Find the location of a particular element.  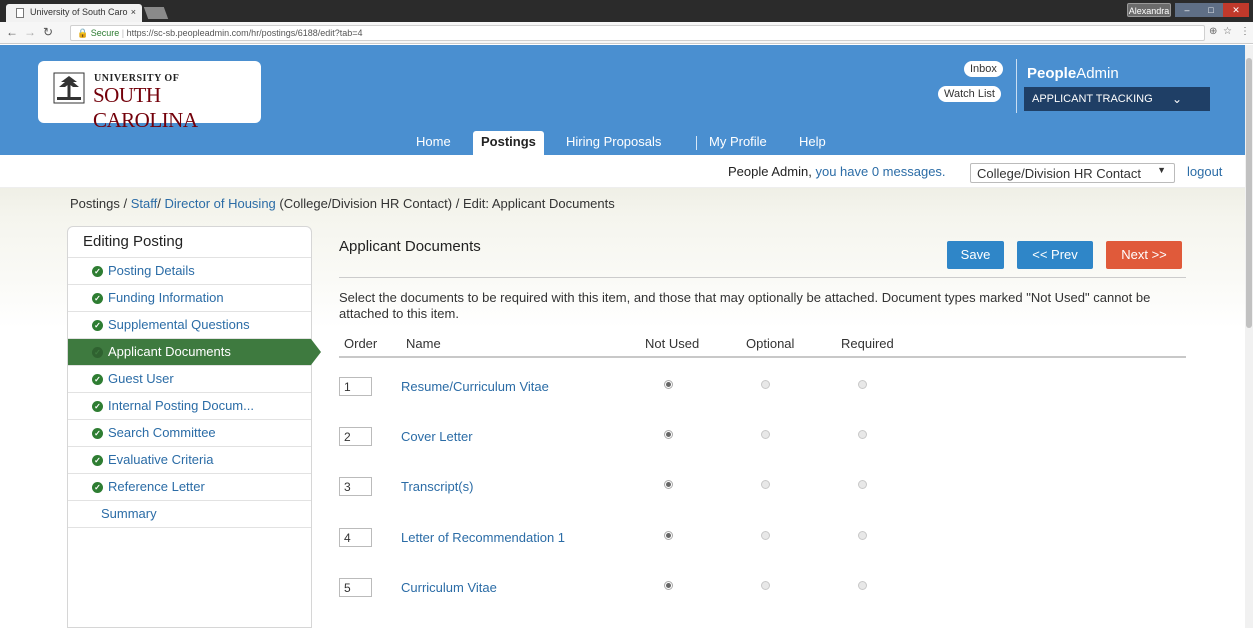

breadcrumb-current: Edit: Applicant Documents is located at coordinates (538, 203).